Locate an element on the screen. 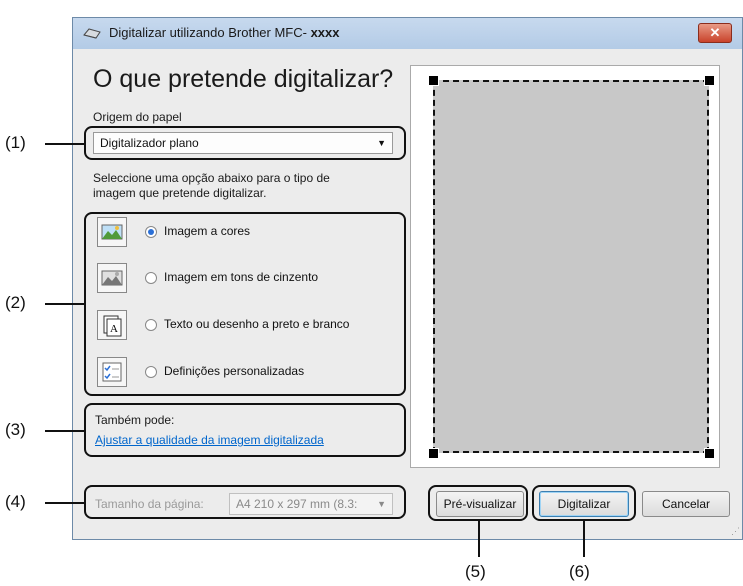  callout-label-2: (2) is located at coordinates (15, 302).